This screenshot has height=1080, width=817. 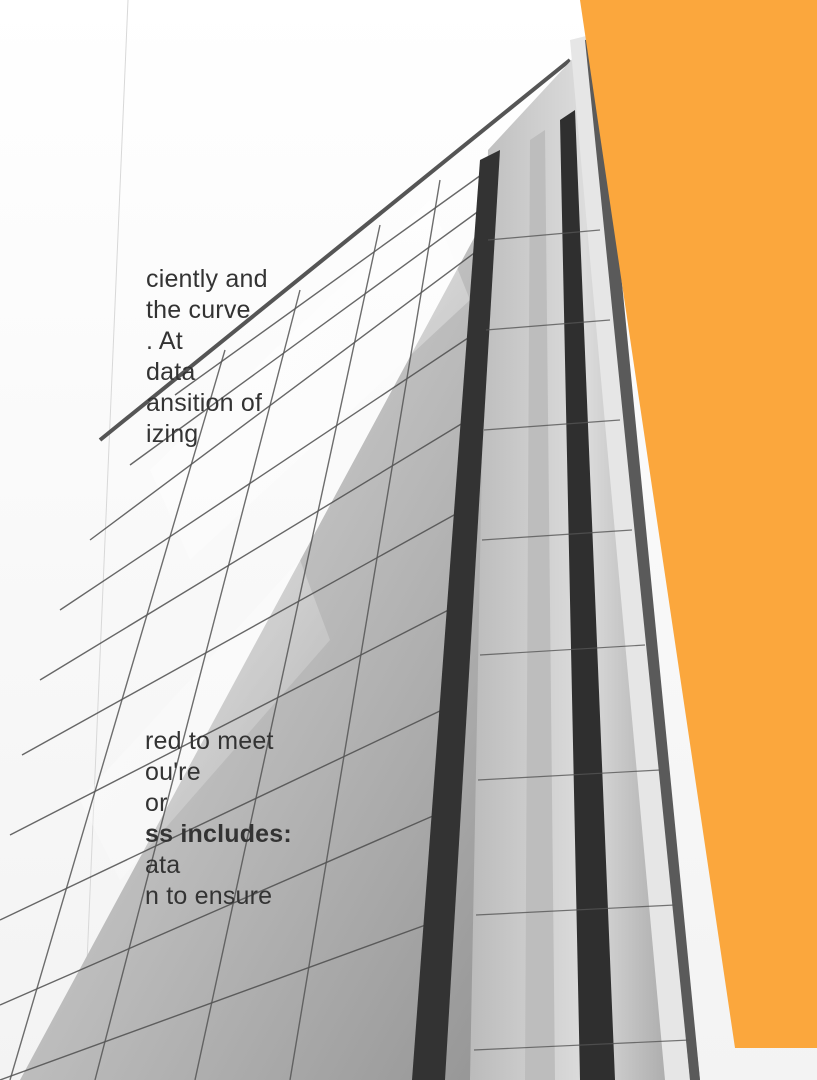 I want to click on paragraph-1-line: ciently and, so click(x=207, y=279).